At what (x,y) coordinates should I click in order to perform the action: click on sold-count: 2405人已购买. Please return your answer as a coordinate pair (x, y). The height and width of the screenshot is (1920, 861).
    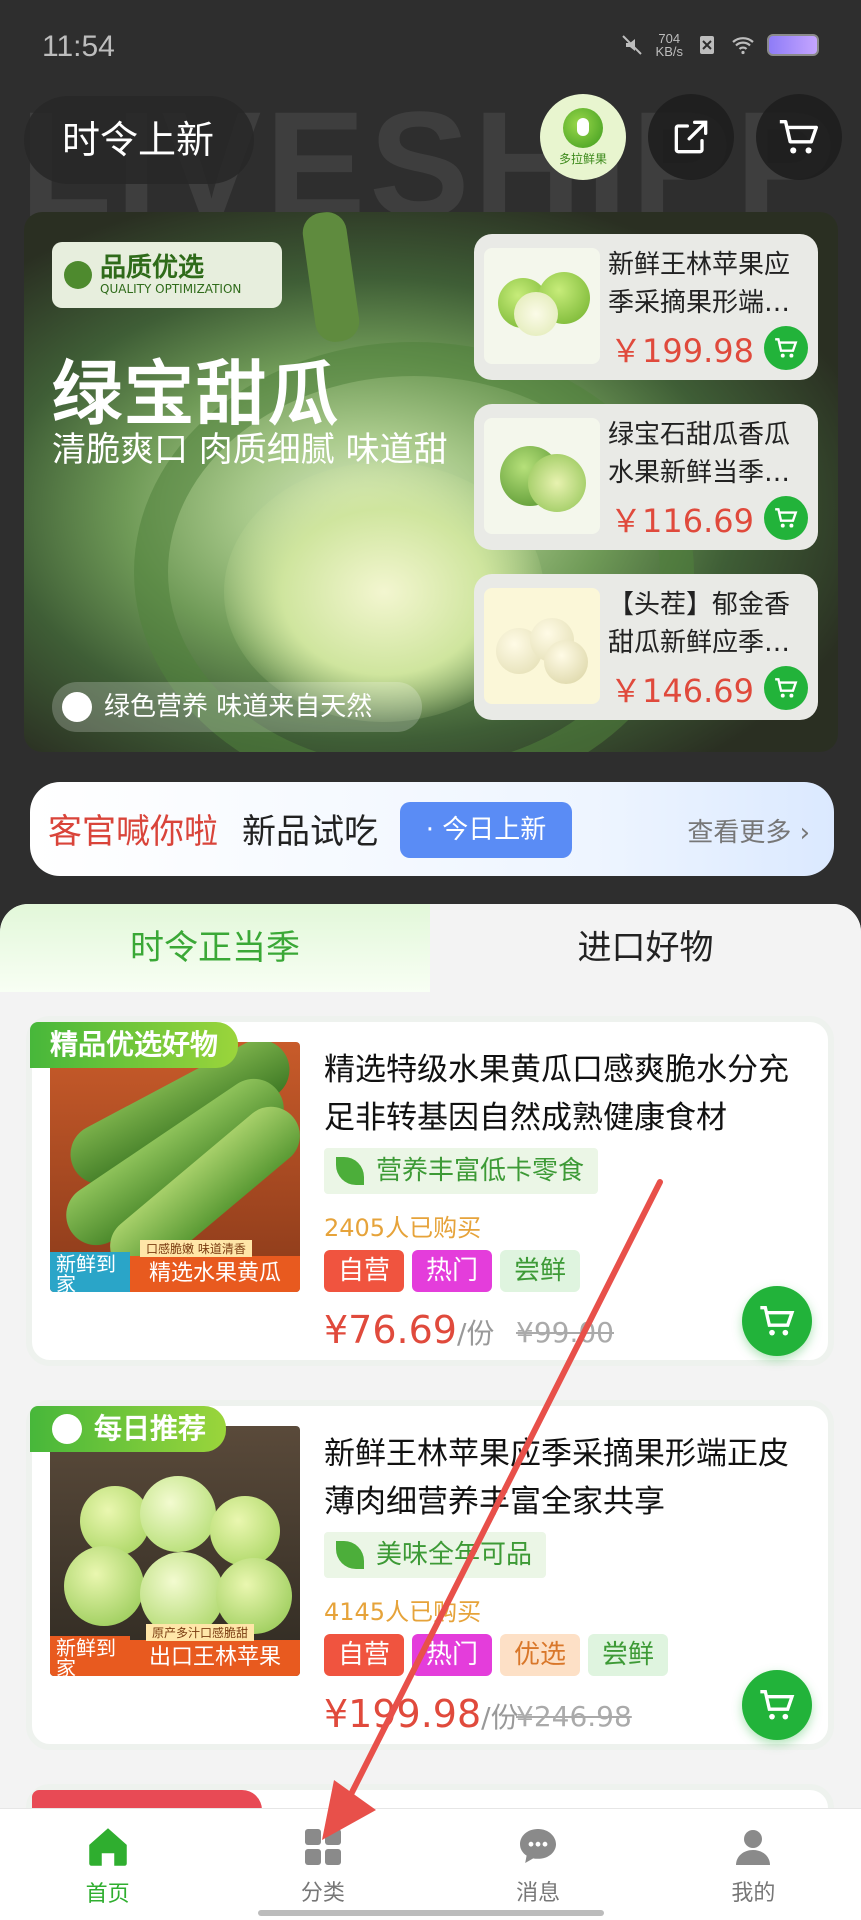
    Looking at the image, I should click on (403, 1228).